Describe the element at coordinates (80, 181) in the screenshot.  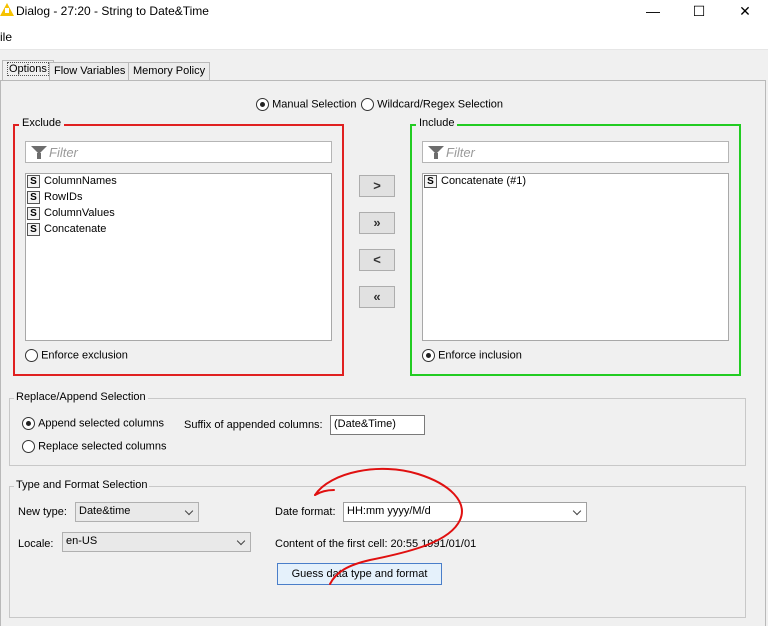
I see `list-item-label: ColumnNames` at that location.